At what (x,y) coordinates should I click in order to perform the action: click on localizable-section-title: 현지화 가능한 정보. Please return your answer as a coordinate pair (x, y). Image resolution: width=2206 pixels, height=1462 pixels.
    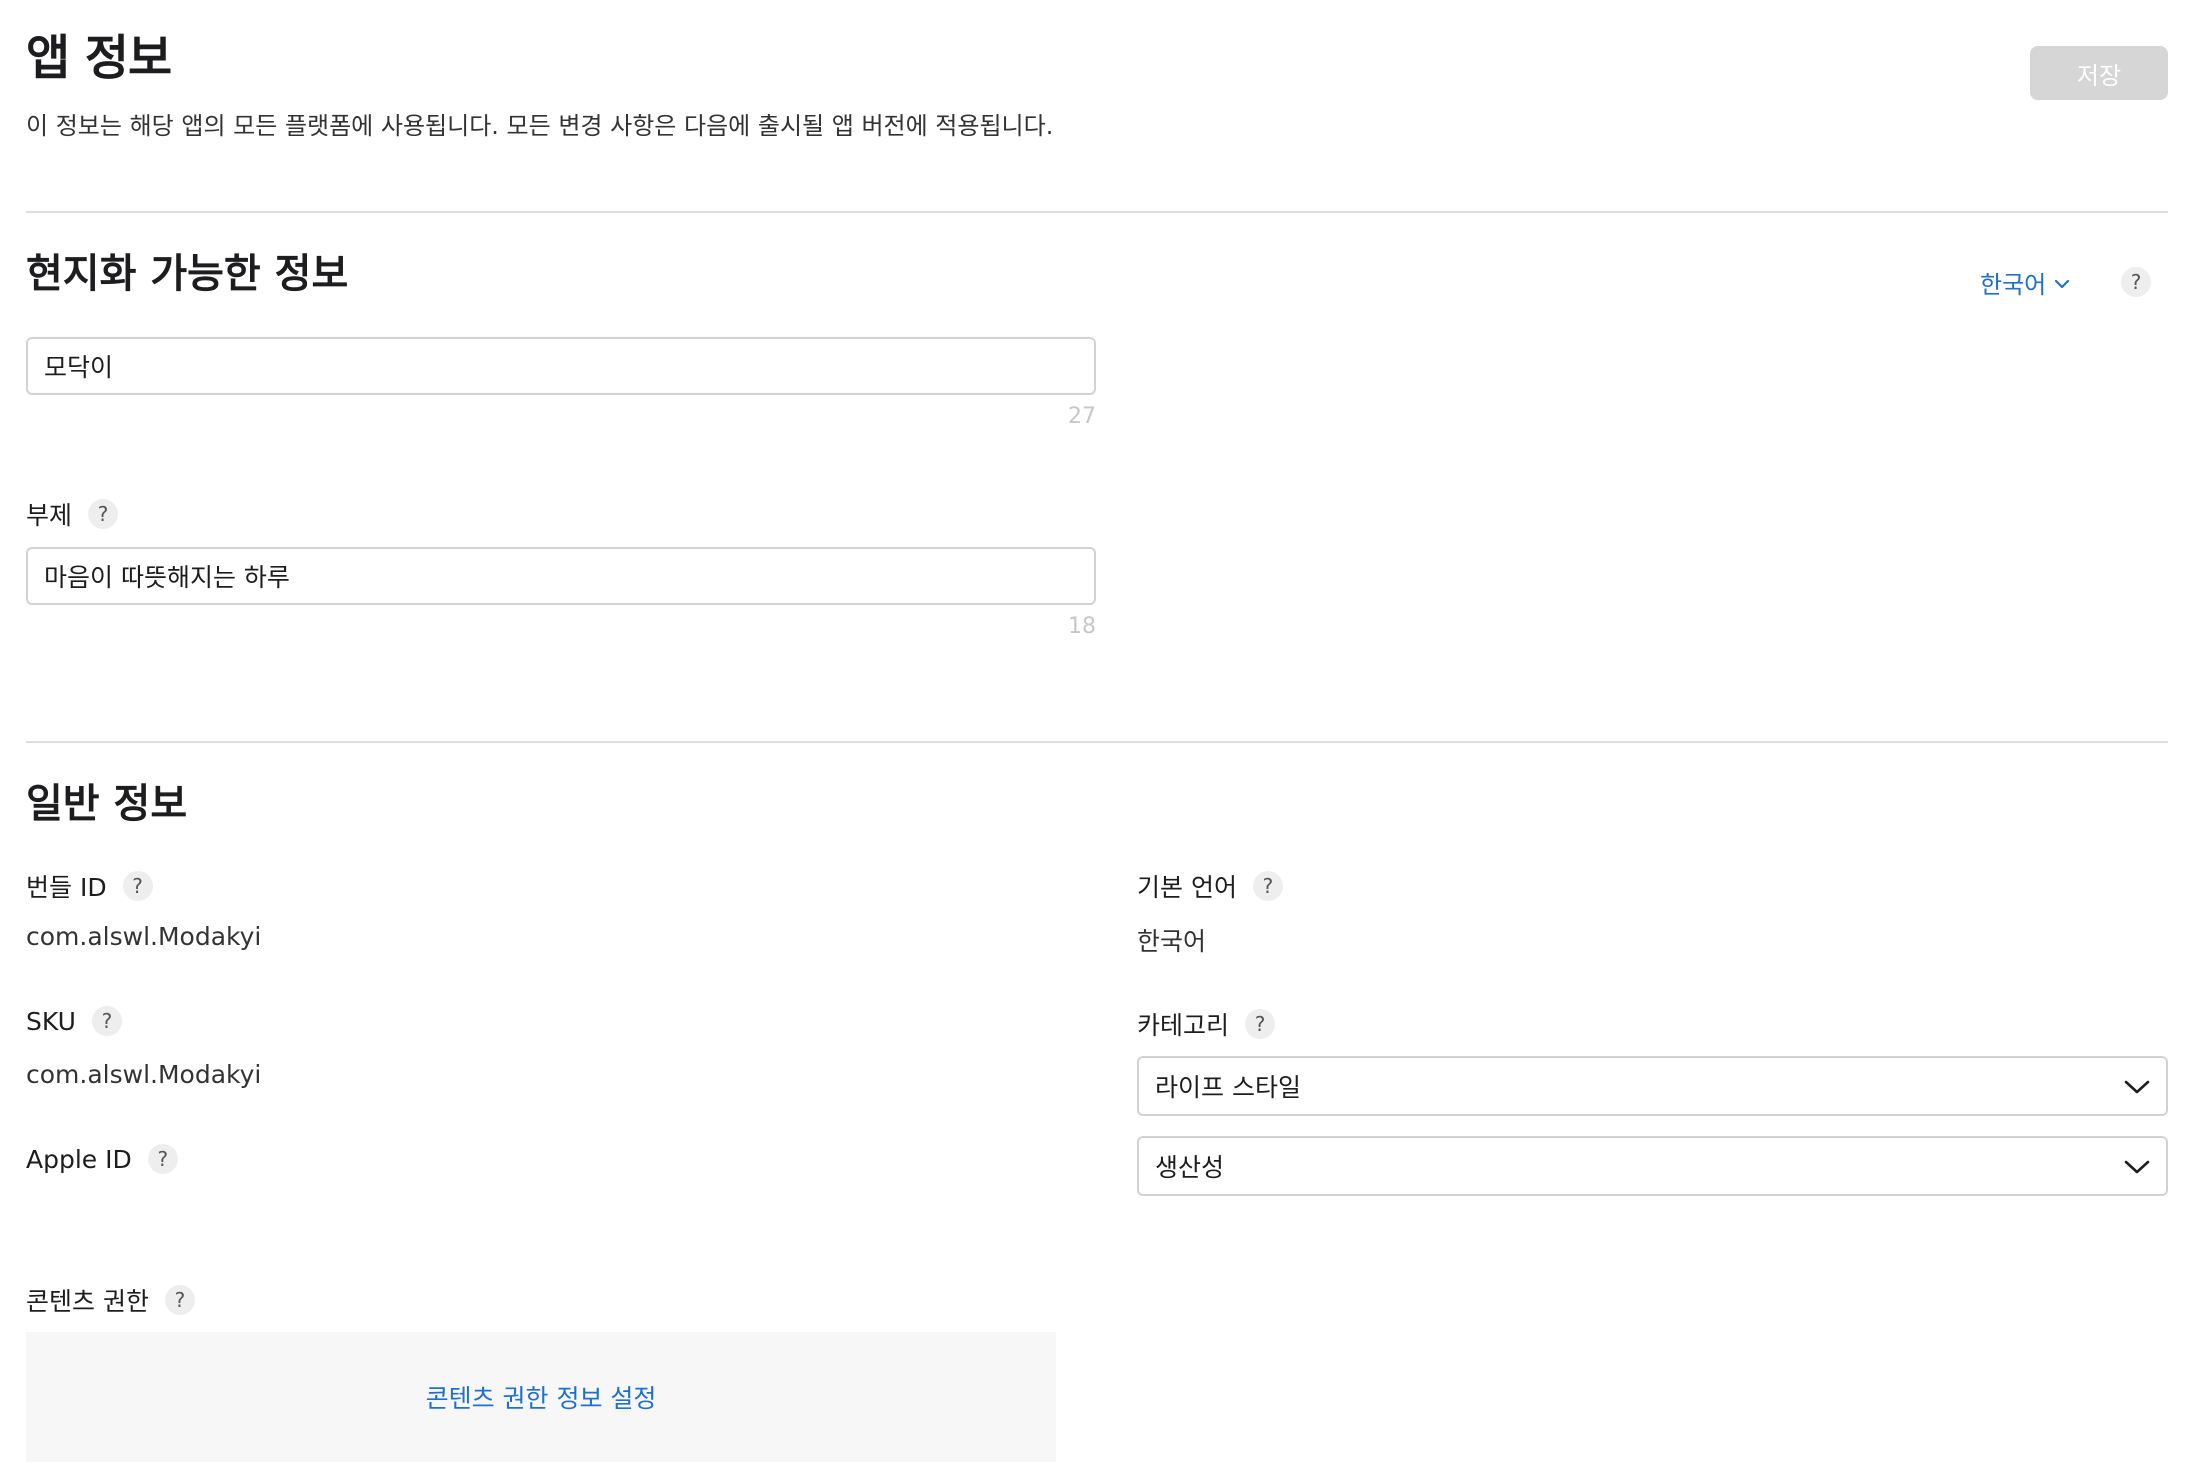
    Looking at the image, I should click on (187, 274).